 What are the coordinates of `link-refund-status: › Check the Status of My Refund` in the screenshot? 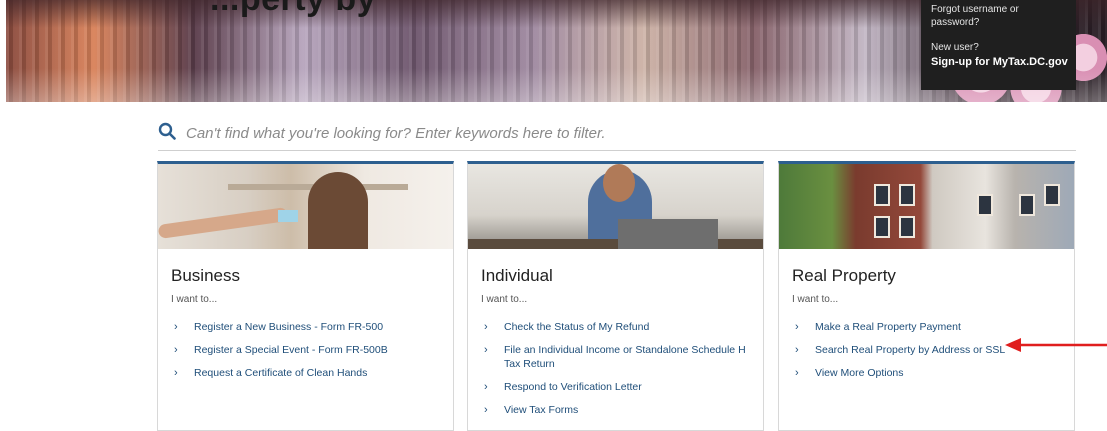 It's located at (619, 327).